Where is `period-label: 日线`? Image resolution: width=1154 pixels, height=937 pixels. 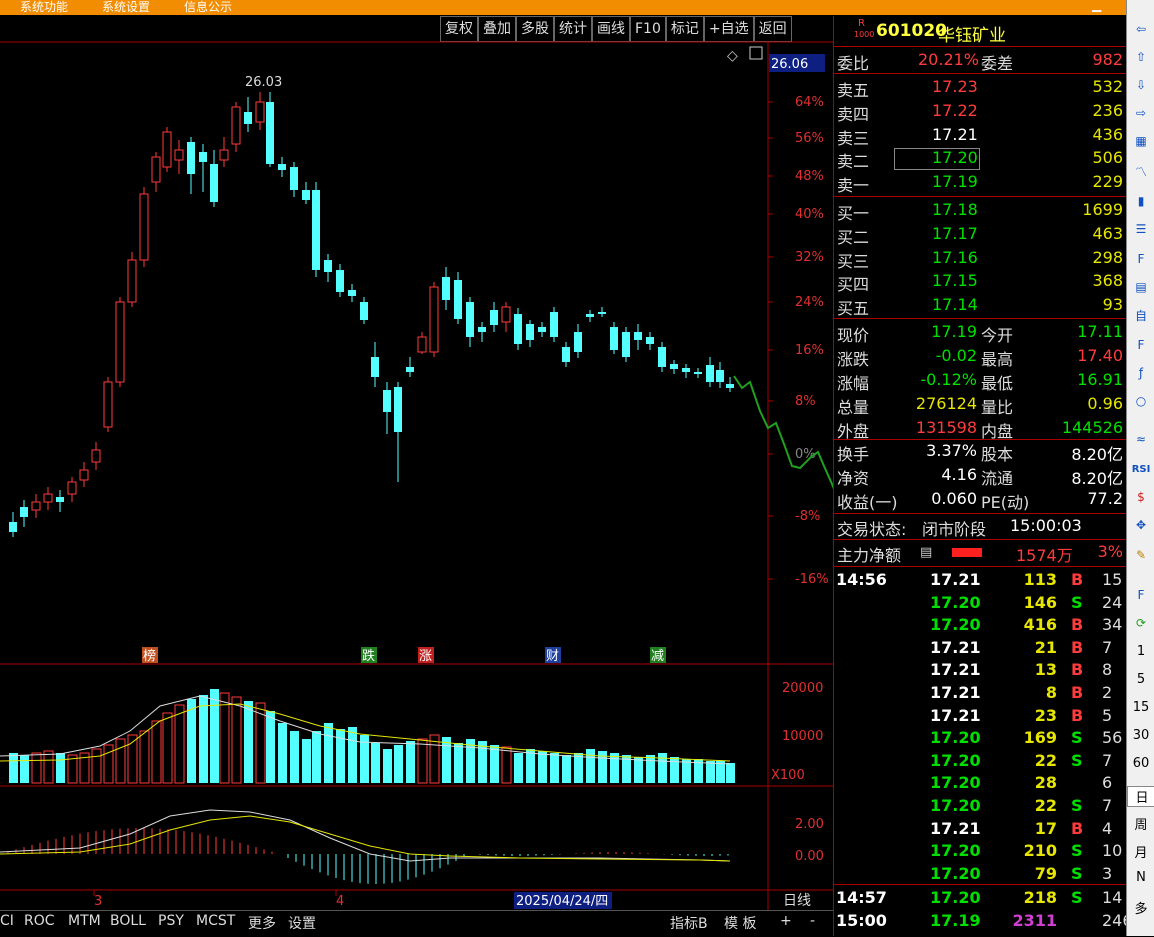 period-label: 日线 is located at coordinates (797, 901).